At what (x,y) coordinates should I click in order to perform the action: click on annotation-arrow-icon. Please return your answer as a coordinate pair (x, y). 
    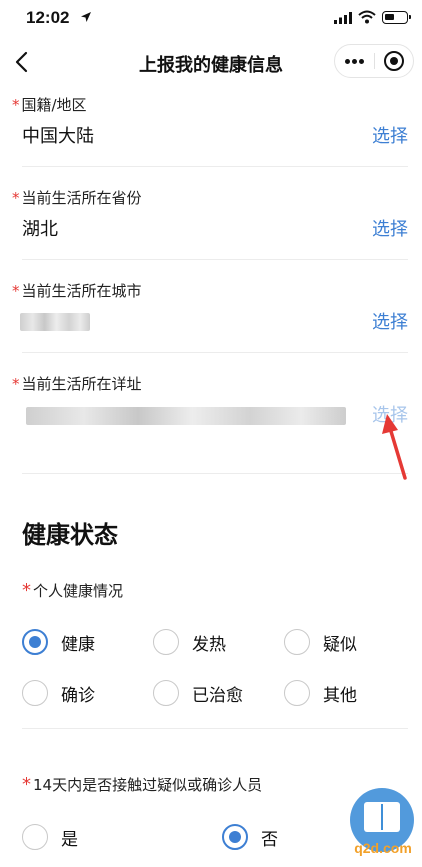
    Looking at the image, I should click on (394, 447).